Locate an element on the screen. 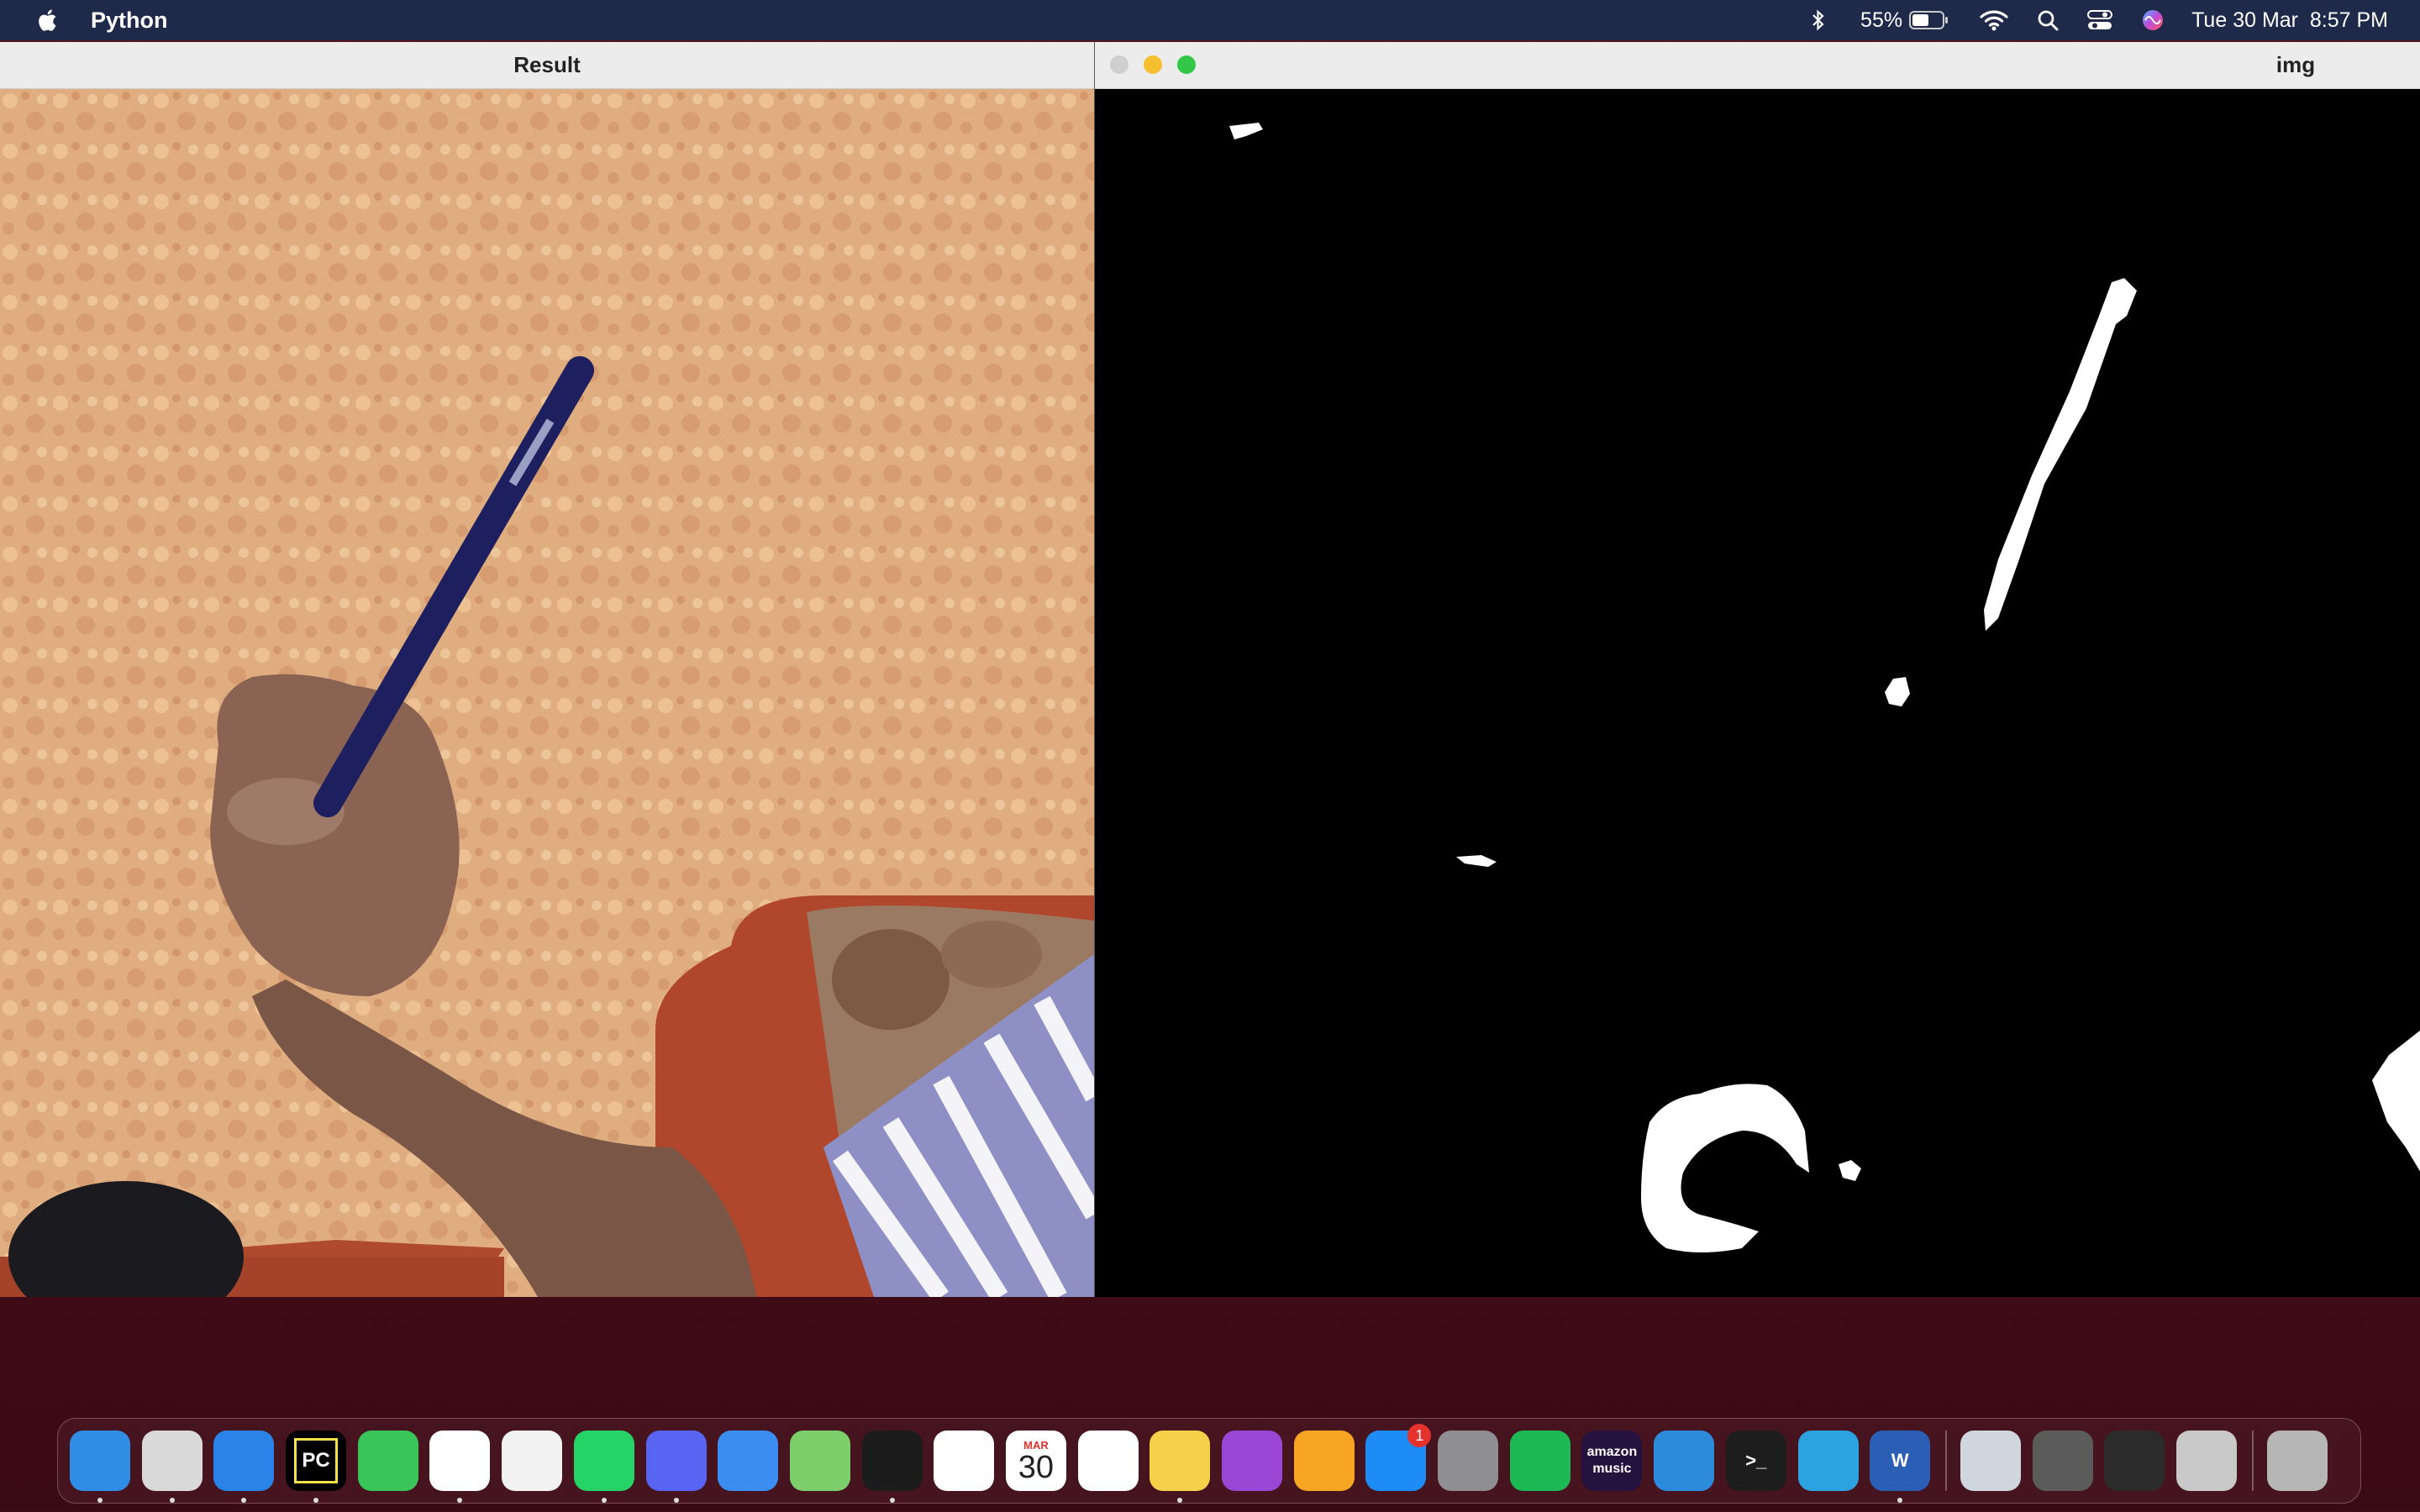 The height and width of the screenshot is (1512, 2420). dock-terminal-icon: >_ is located at coordinates (1755, 1461).